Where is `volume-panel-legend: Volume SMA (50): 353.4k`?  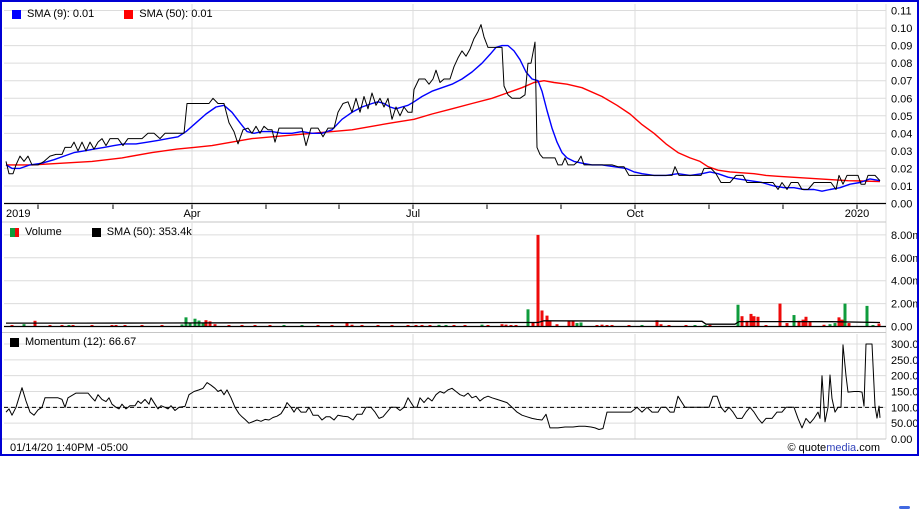 volume-panel-legend: Volume SMA (50): 353.4k is located at coordinates (114, 232).